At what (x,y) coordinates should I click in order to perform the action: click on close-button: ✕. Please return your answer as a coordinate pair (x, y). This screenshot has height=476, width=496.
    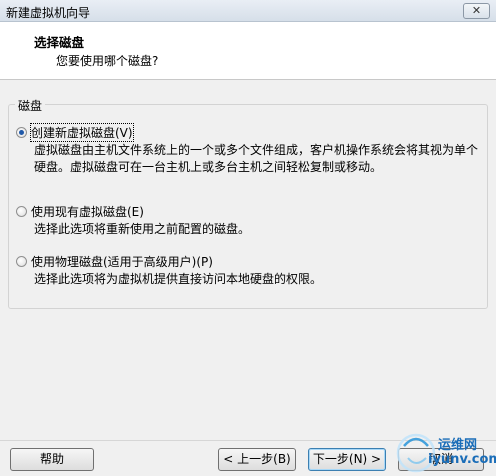
    Looking at the image, I should click on (476, 11).